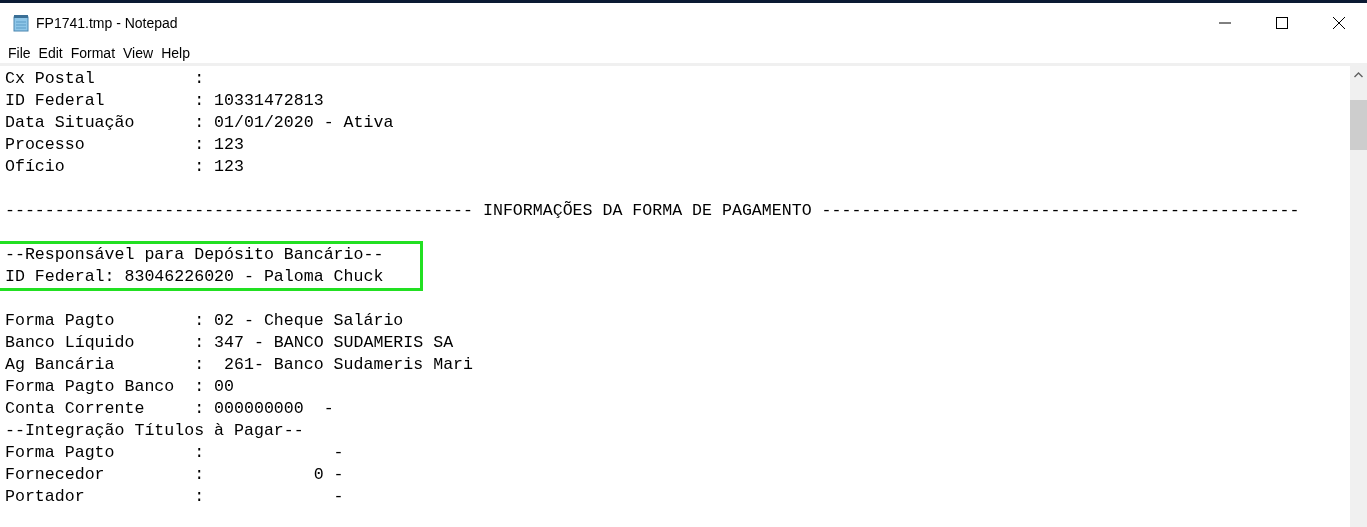 This screenshot has width=1367, height=527. What do you see at coordinates (205, 321) in the screenshot?
I see `text-line: Forma Pagto : 02 - Cheque Salário` at bounding box center [205, 321].